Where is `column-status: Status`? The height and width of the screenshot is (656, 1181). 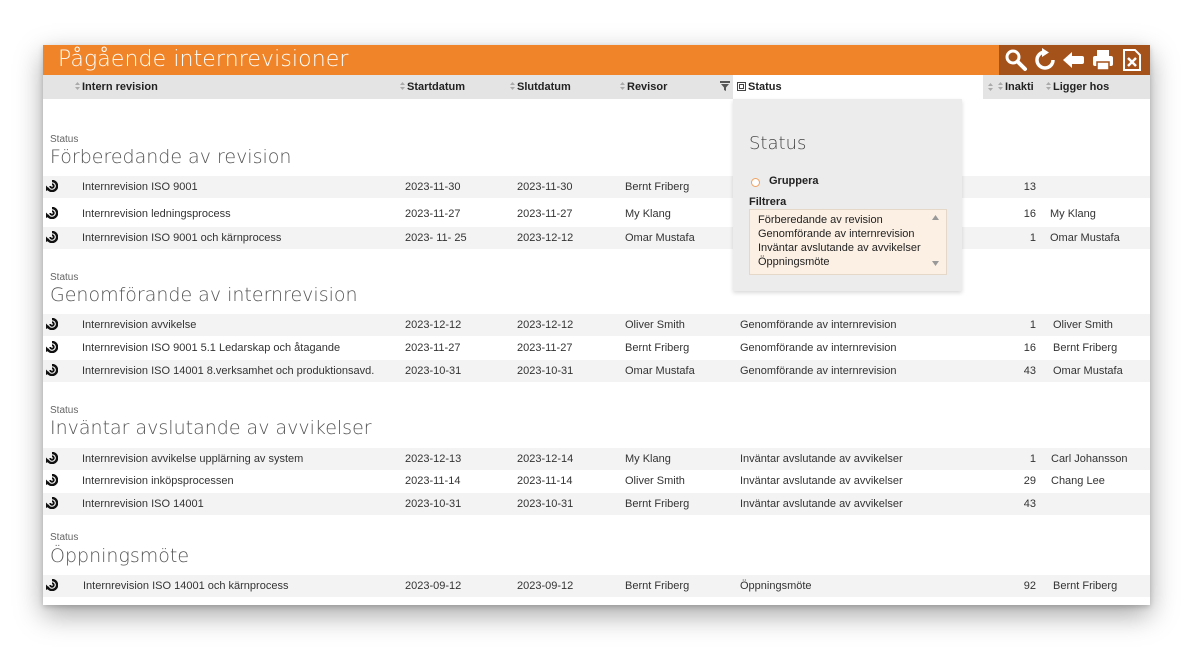
column-status: Status is located at coordinates (759, 87).